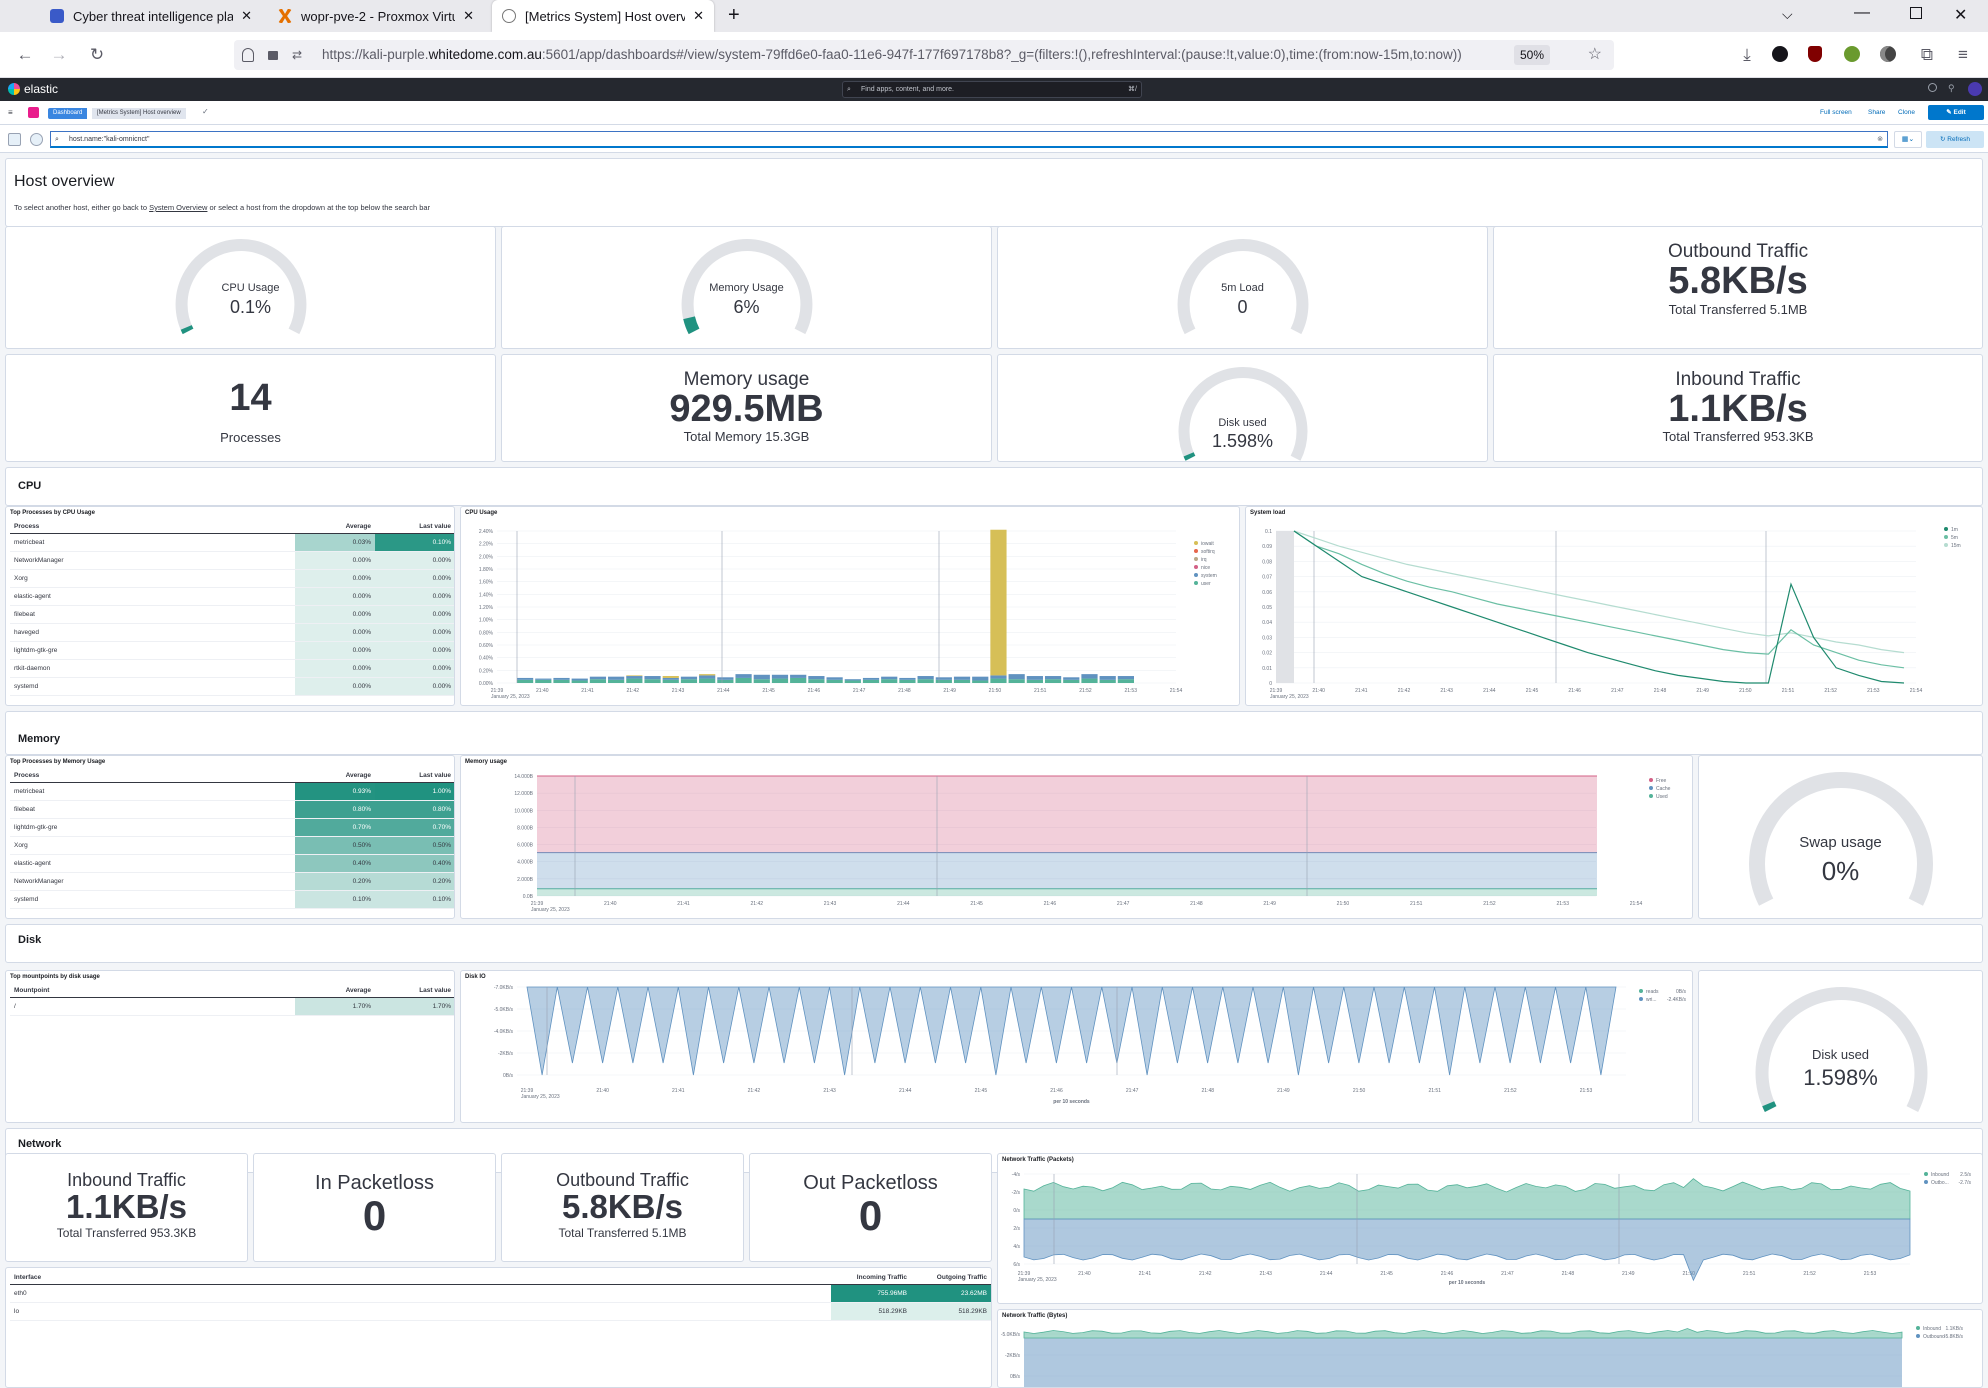 The width and height of the screenshot is (1988, 1388). I want to click on tab-list-chevron-icon: ⌵, so click(1787, 14).